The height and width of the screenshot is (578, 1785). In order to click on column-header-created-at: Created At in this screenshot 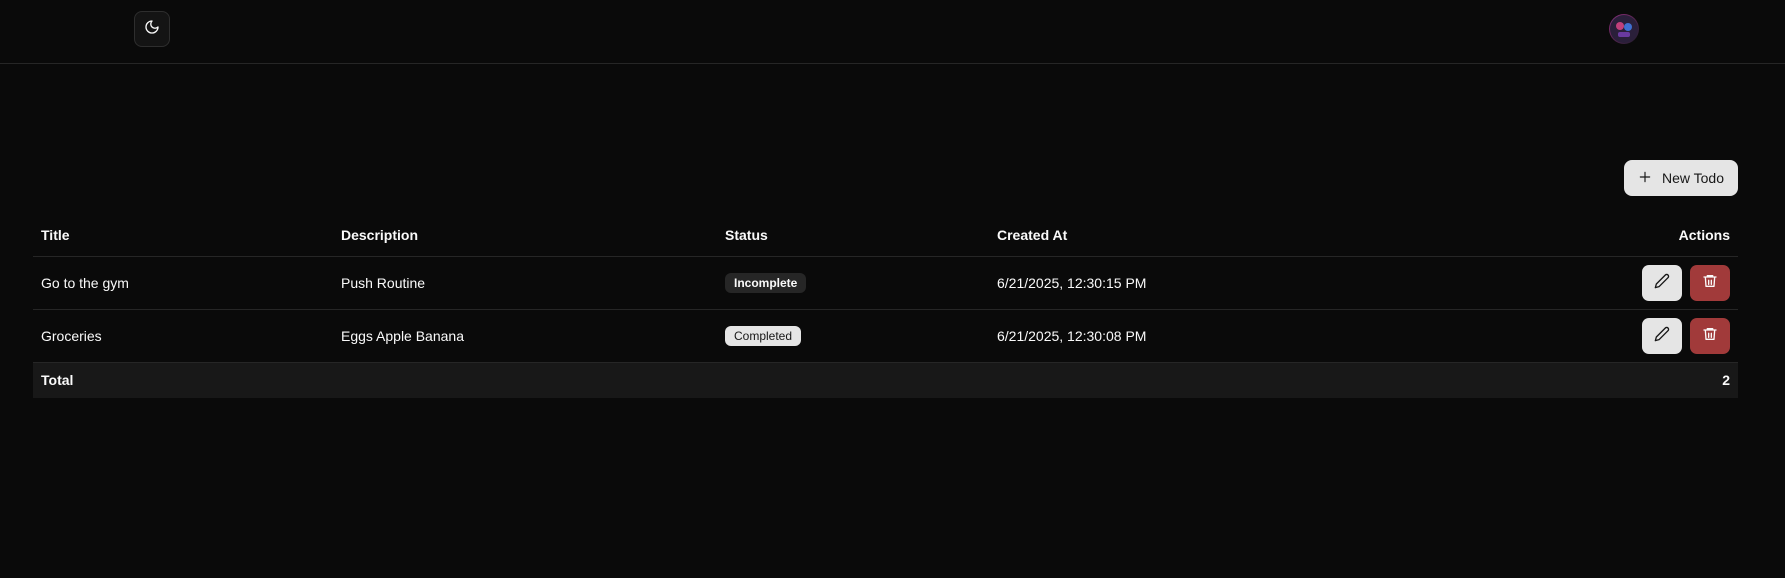, I will do `click(1209, 235)`.